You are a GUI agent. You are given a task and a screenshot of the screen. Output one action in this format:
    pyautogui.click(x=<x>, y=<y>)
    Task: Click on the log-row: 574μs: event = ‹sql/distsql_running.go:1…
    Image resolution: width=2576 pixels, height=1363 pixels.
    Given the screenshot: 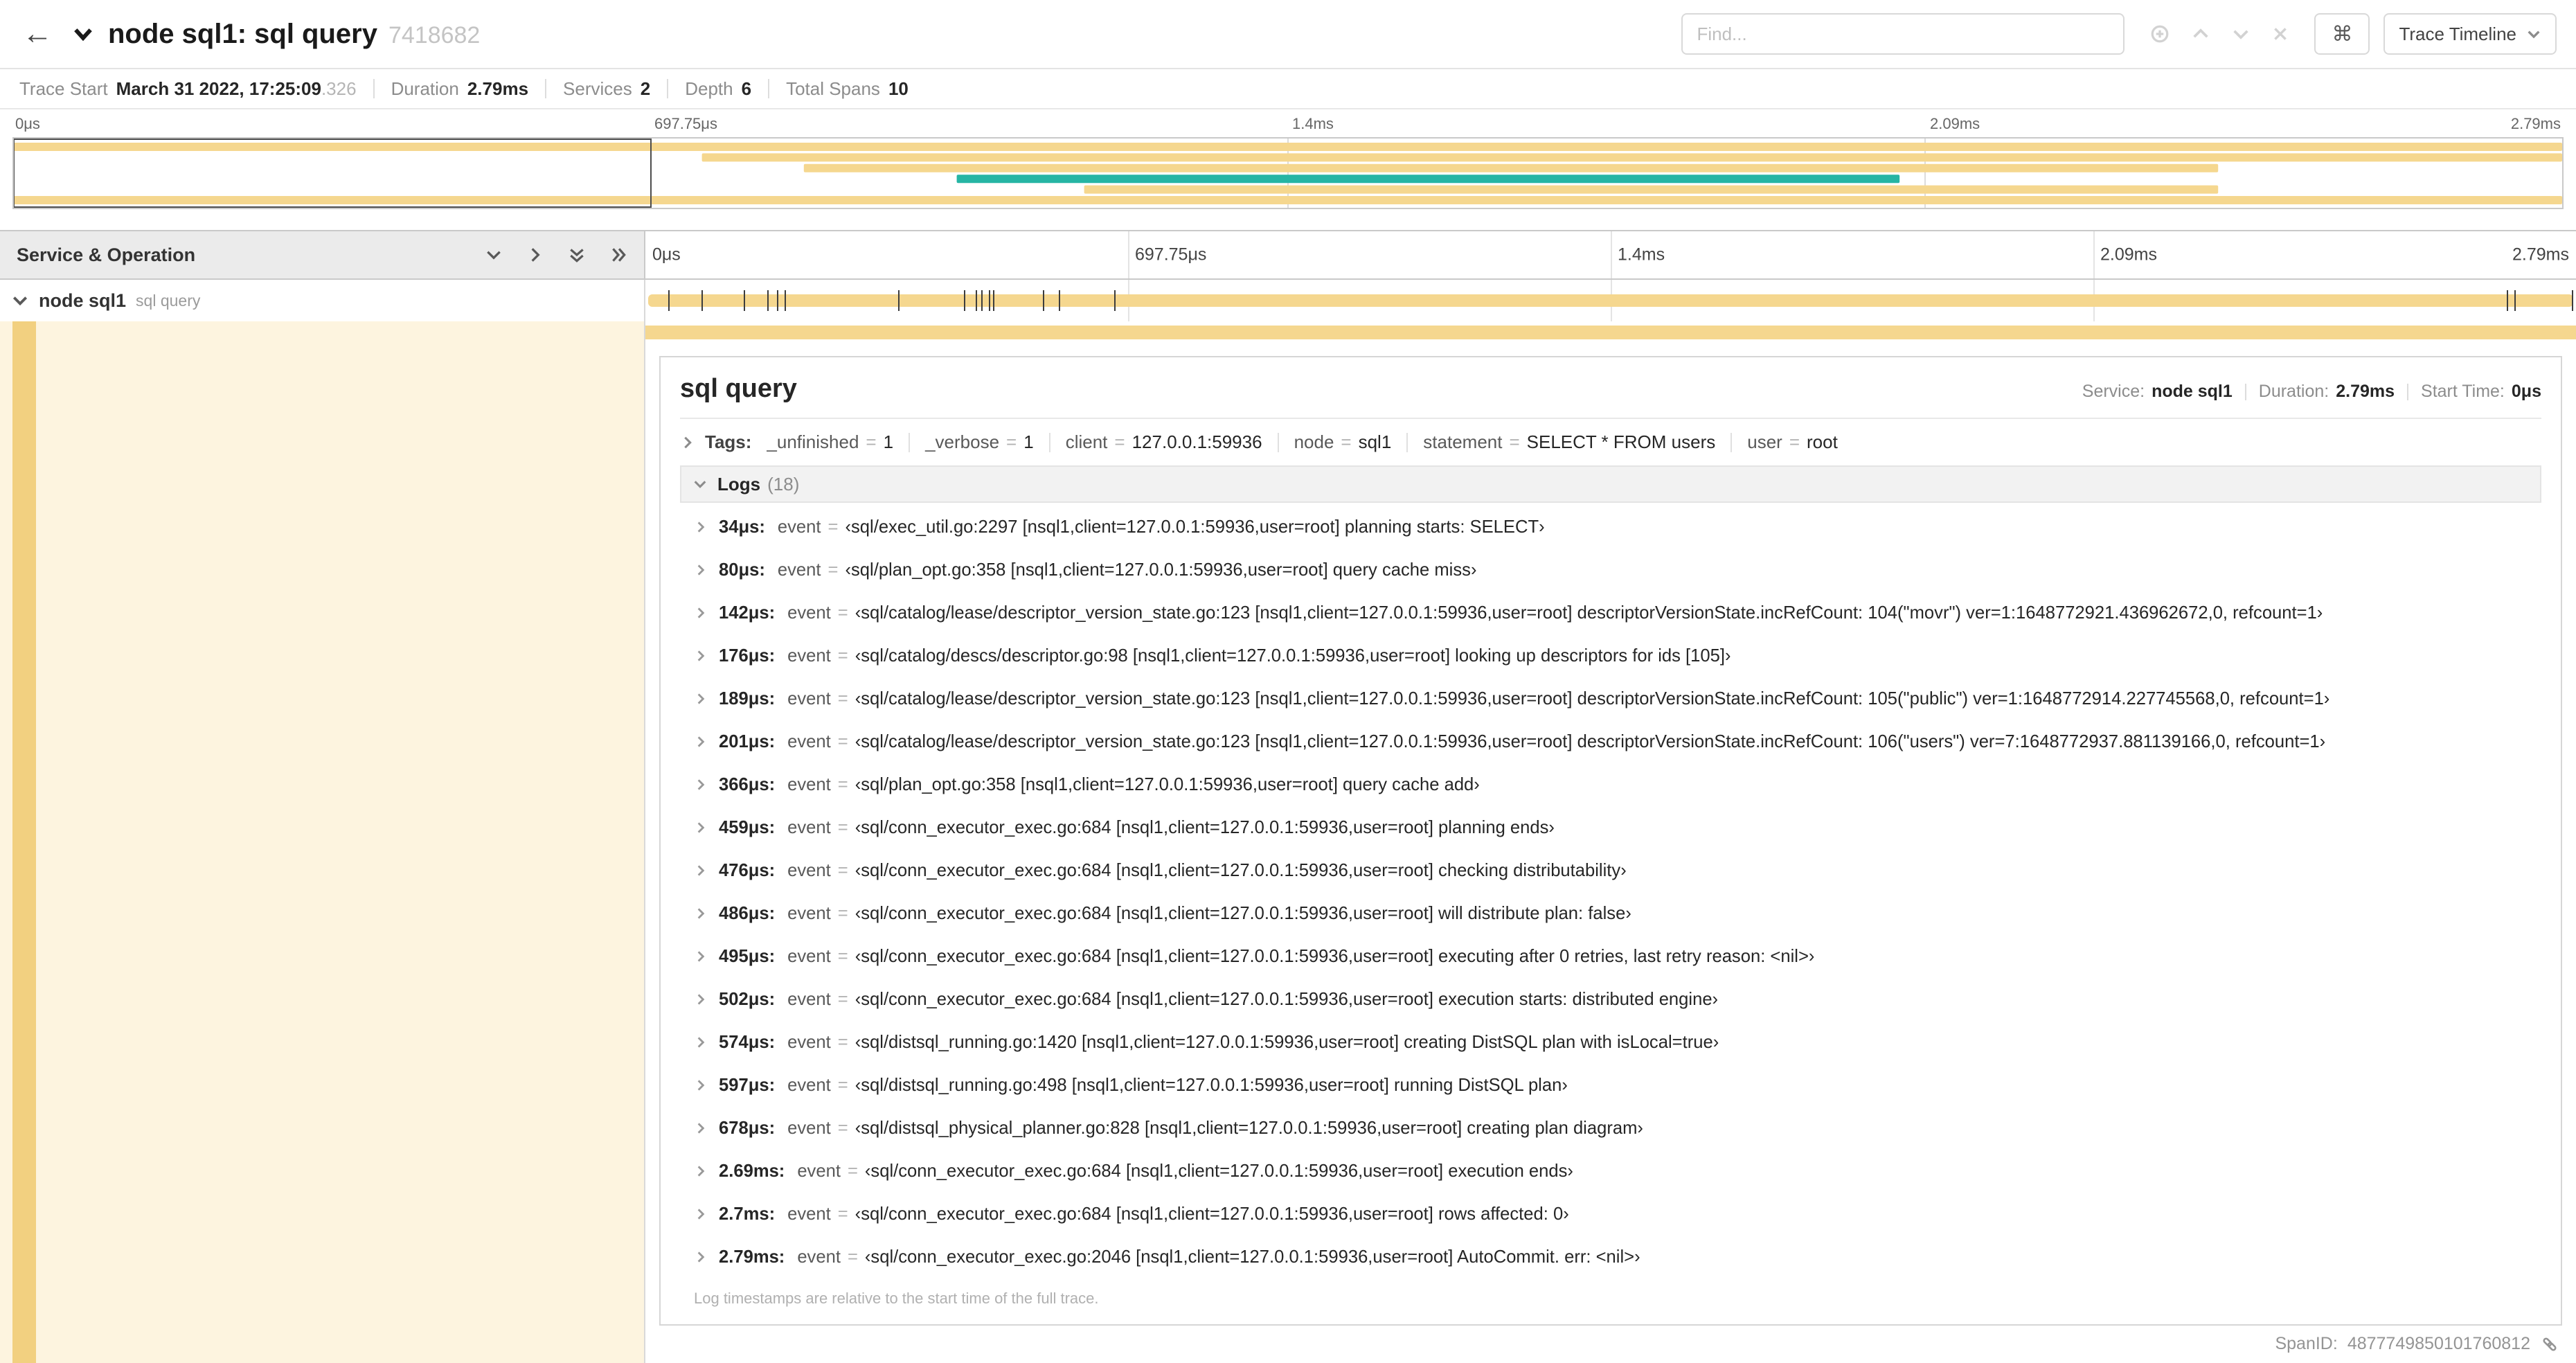 What is the action you would take?
    pyautogui.click(x=1611, y=1042)
    